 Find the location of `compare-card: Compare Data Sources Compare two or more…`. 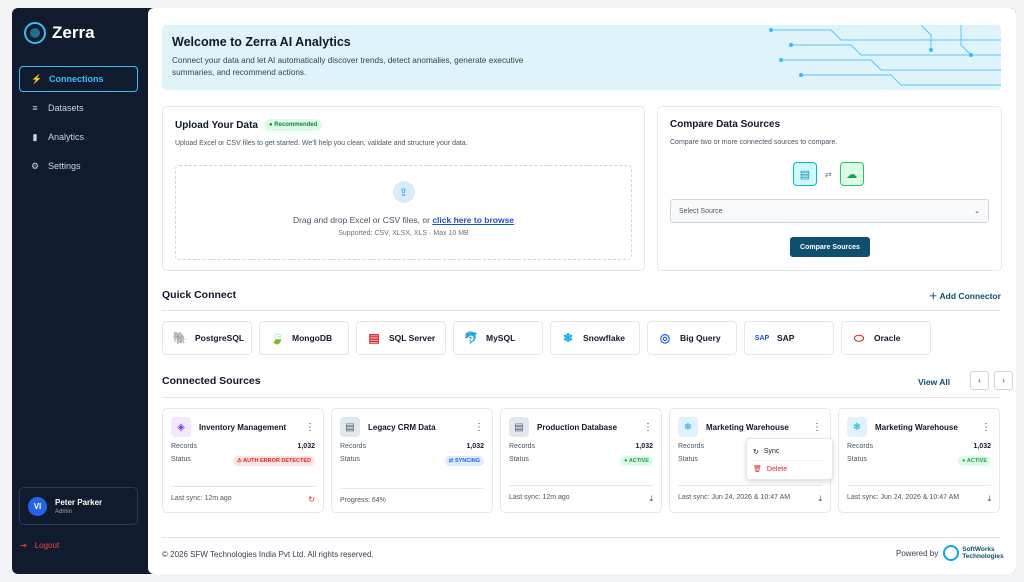

compare-card: Compare Data Sources Compare two or more… is located at coordinates (829, 188).